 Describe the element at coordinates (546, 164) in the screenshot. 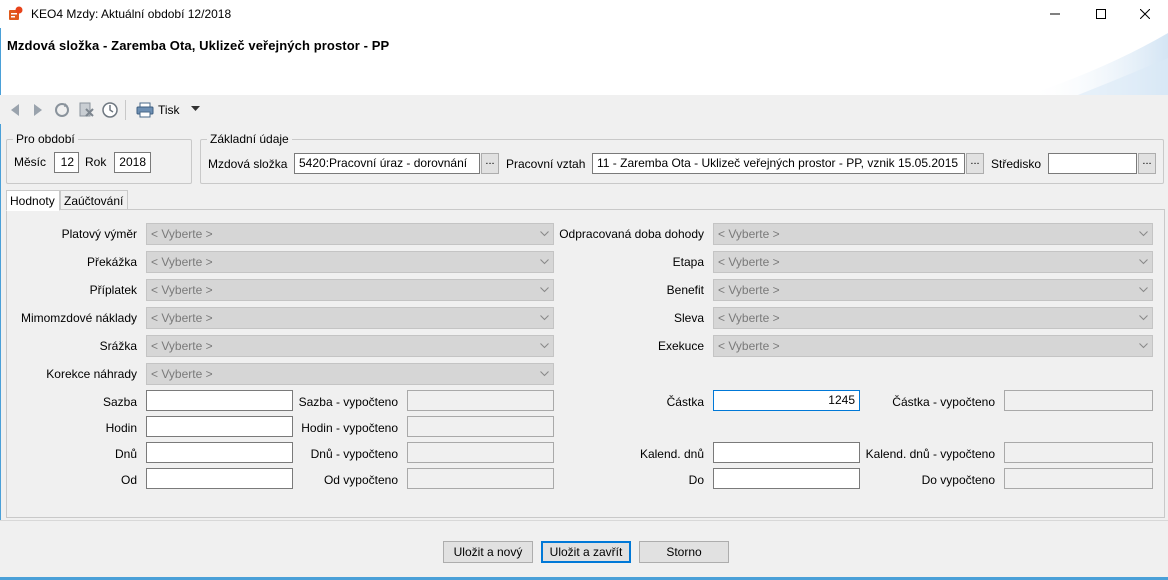

I see `relation-label: Pracovní vztah` at that location.